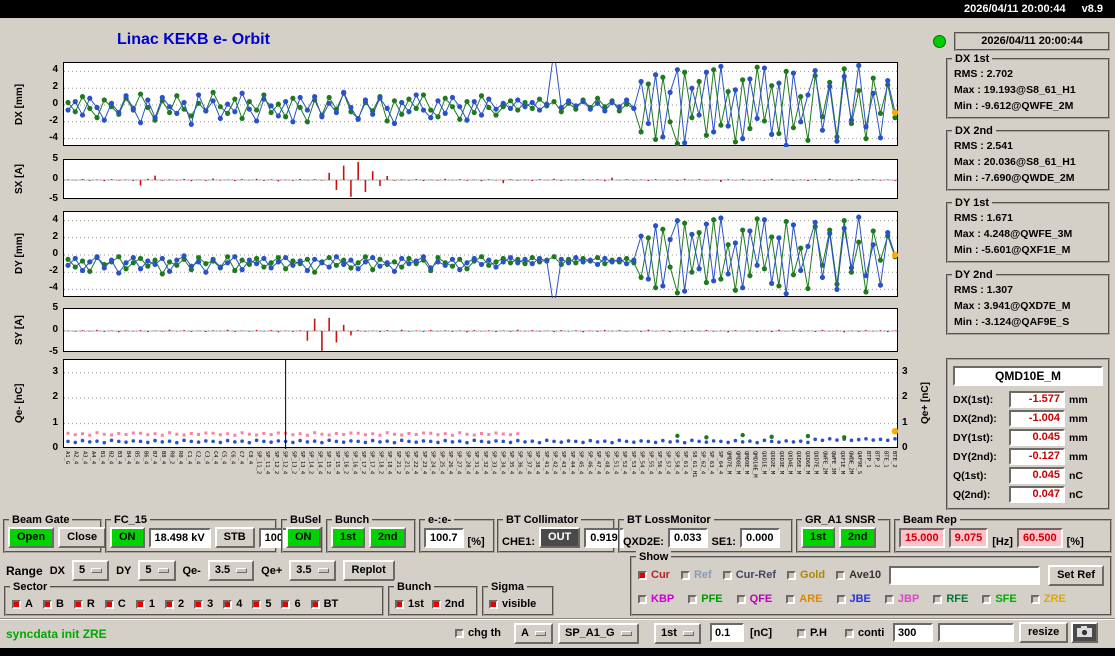 The width and height of the screenshot is (1115, 656). Describe the element at coordinates (481, 179) in the screenshot. I see `sx-chart-plot` at that location.